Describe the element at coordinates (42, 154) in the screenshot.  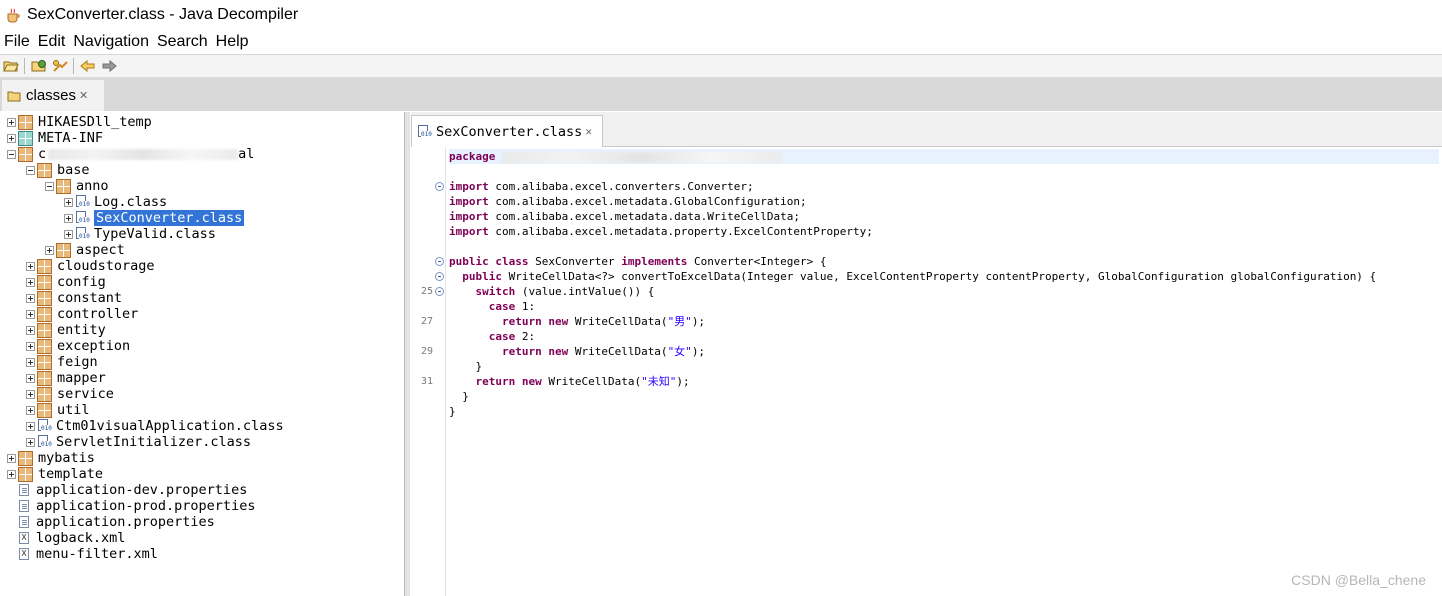
I see `tree-item-label: c` at that location.